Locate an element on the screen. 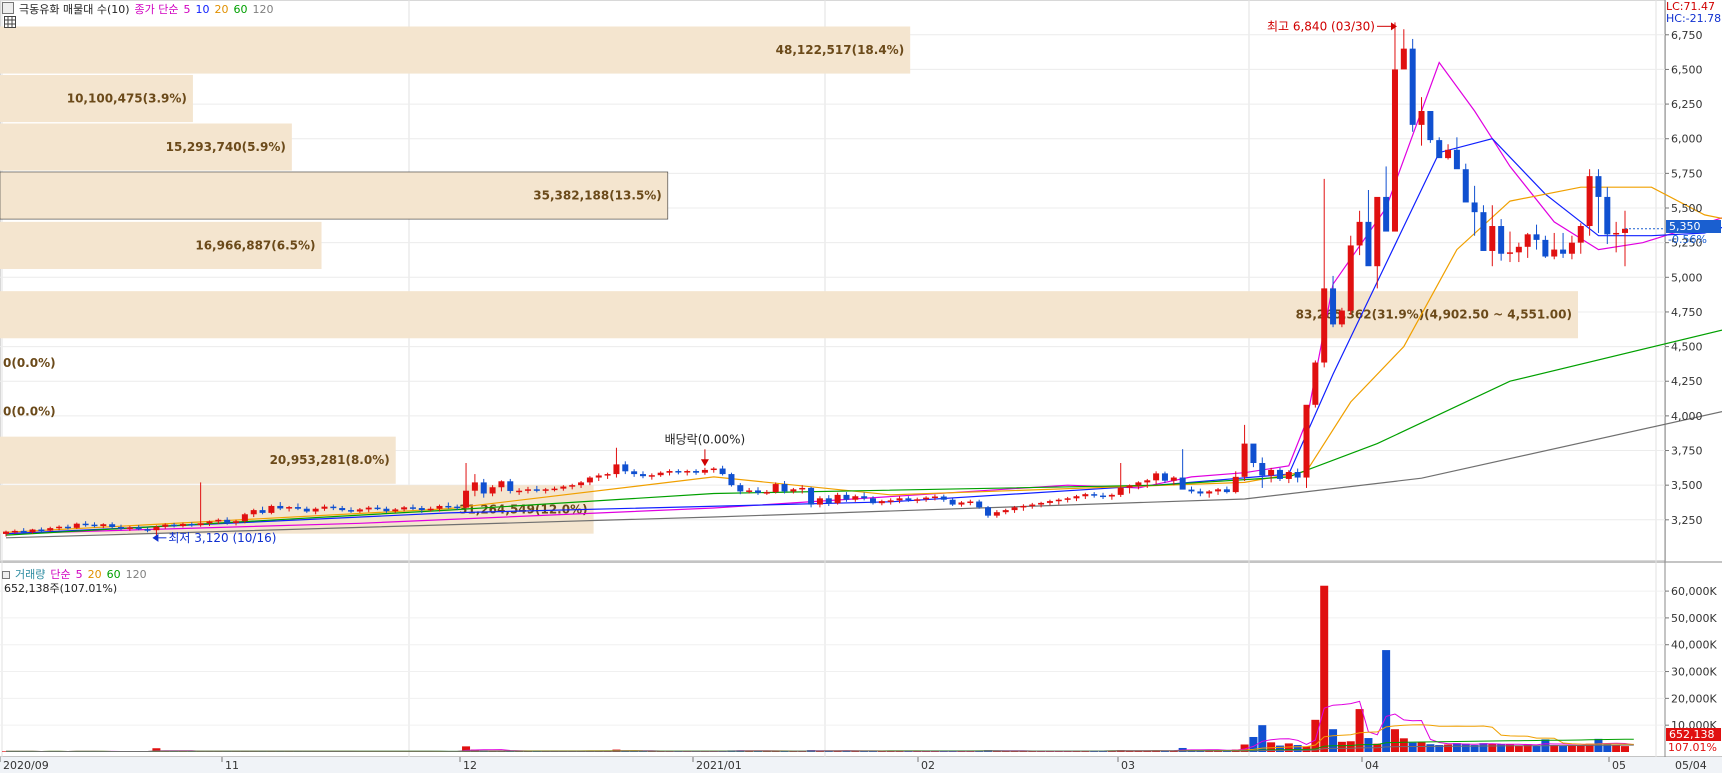 The width and height of the screenshot is (1722, 773). volume-ratio-label: 107.01% is located at coordinates (1692, 747).